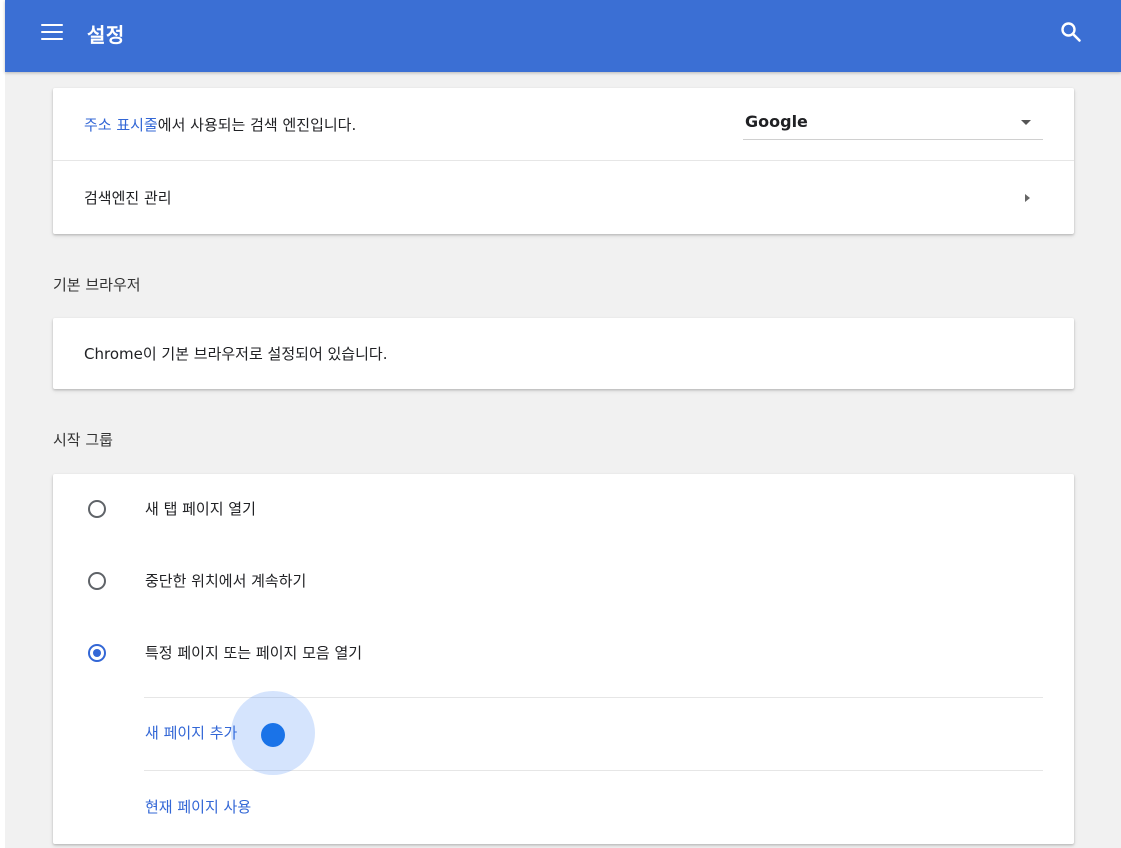 Image resolution: width=1121 pixels, height=848 pixels. Describe the element at coordinates (1027, 198) in the screenshot. I see `chevron-right-icon` at that location.